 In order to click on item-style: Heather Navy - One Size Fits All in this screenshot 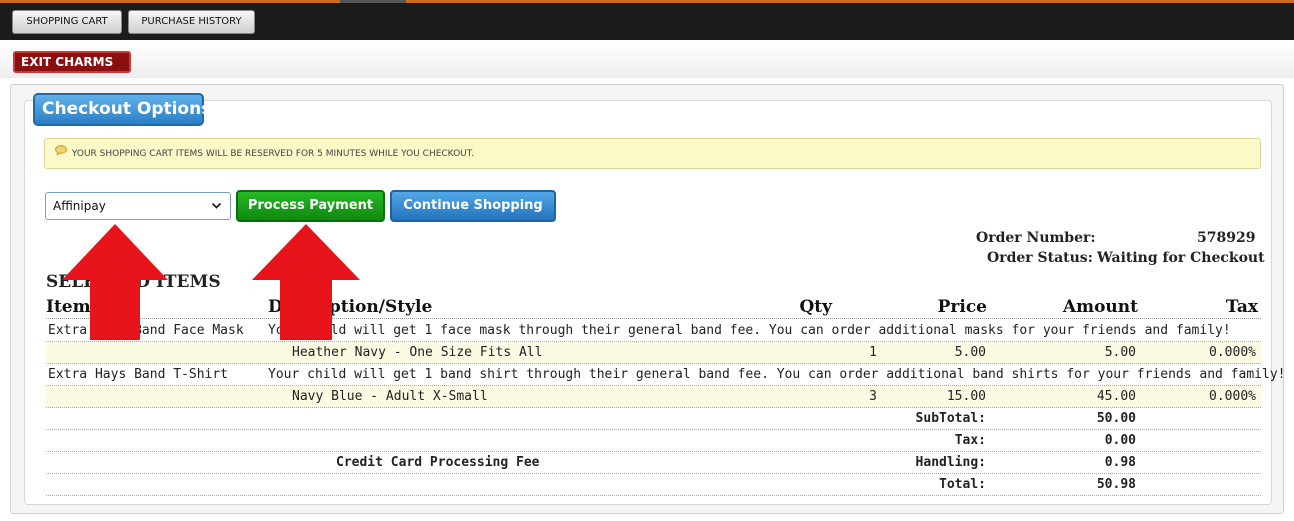, I will do `click(417, 352)`.